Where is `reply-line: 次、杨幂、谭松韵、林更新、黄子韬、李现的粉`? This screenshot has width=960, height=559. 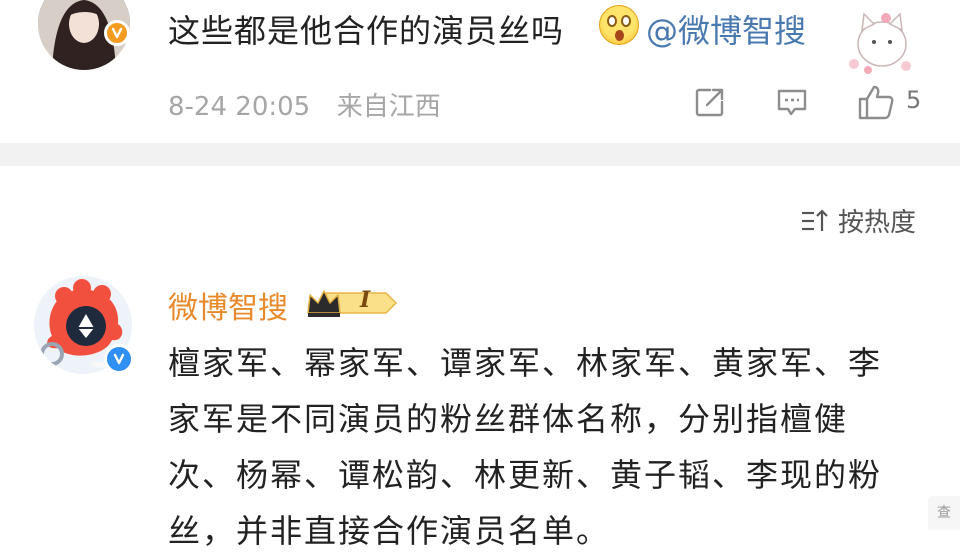
reply-line: 次、杨幂、谭松韵、林更新、黄子韬、李现的粉 is located at coordinates (525, 475).